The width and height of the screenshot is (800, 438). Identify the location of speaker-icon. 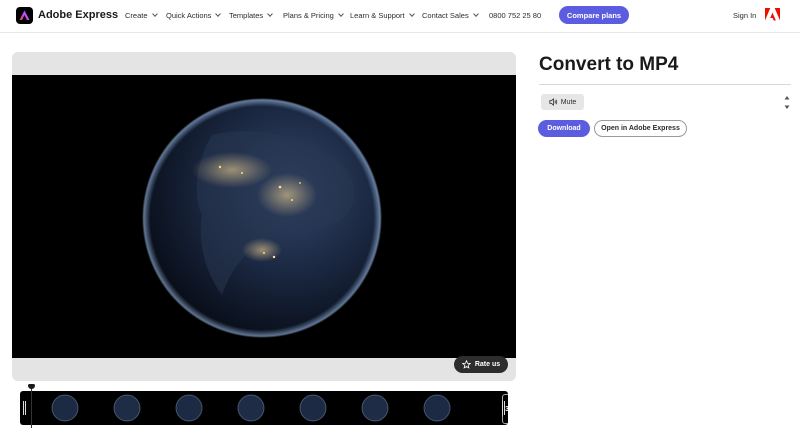
(553, 102).